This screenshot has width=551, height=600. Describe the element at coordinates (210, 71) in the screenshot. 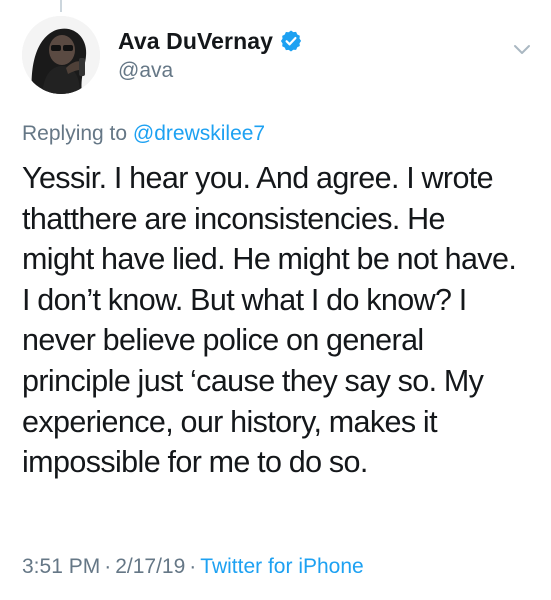

I see `user-handle: @ava` at that location.